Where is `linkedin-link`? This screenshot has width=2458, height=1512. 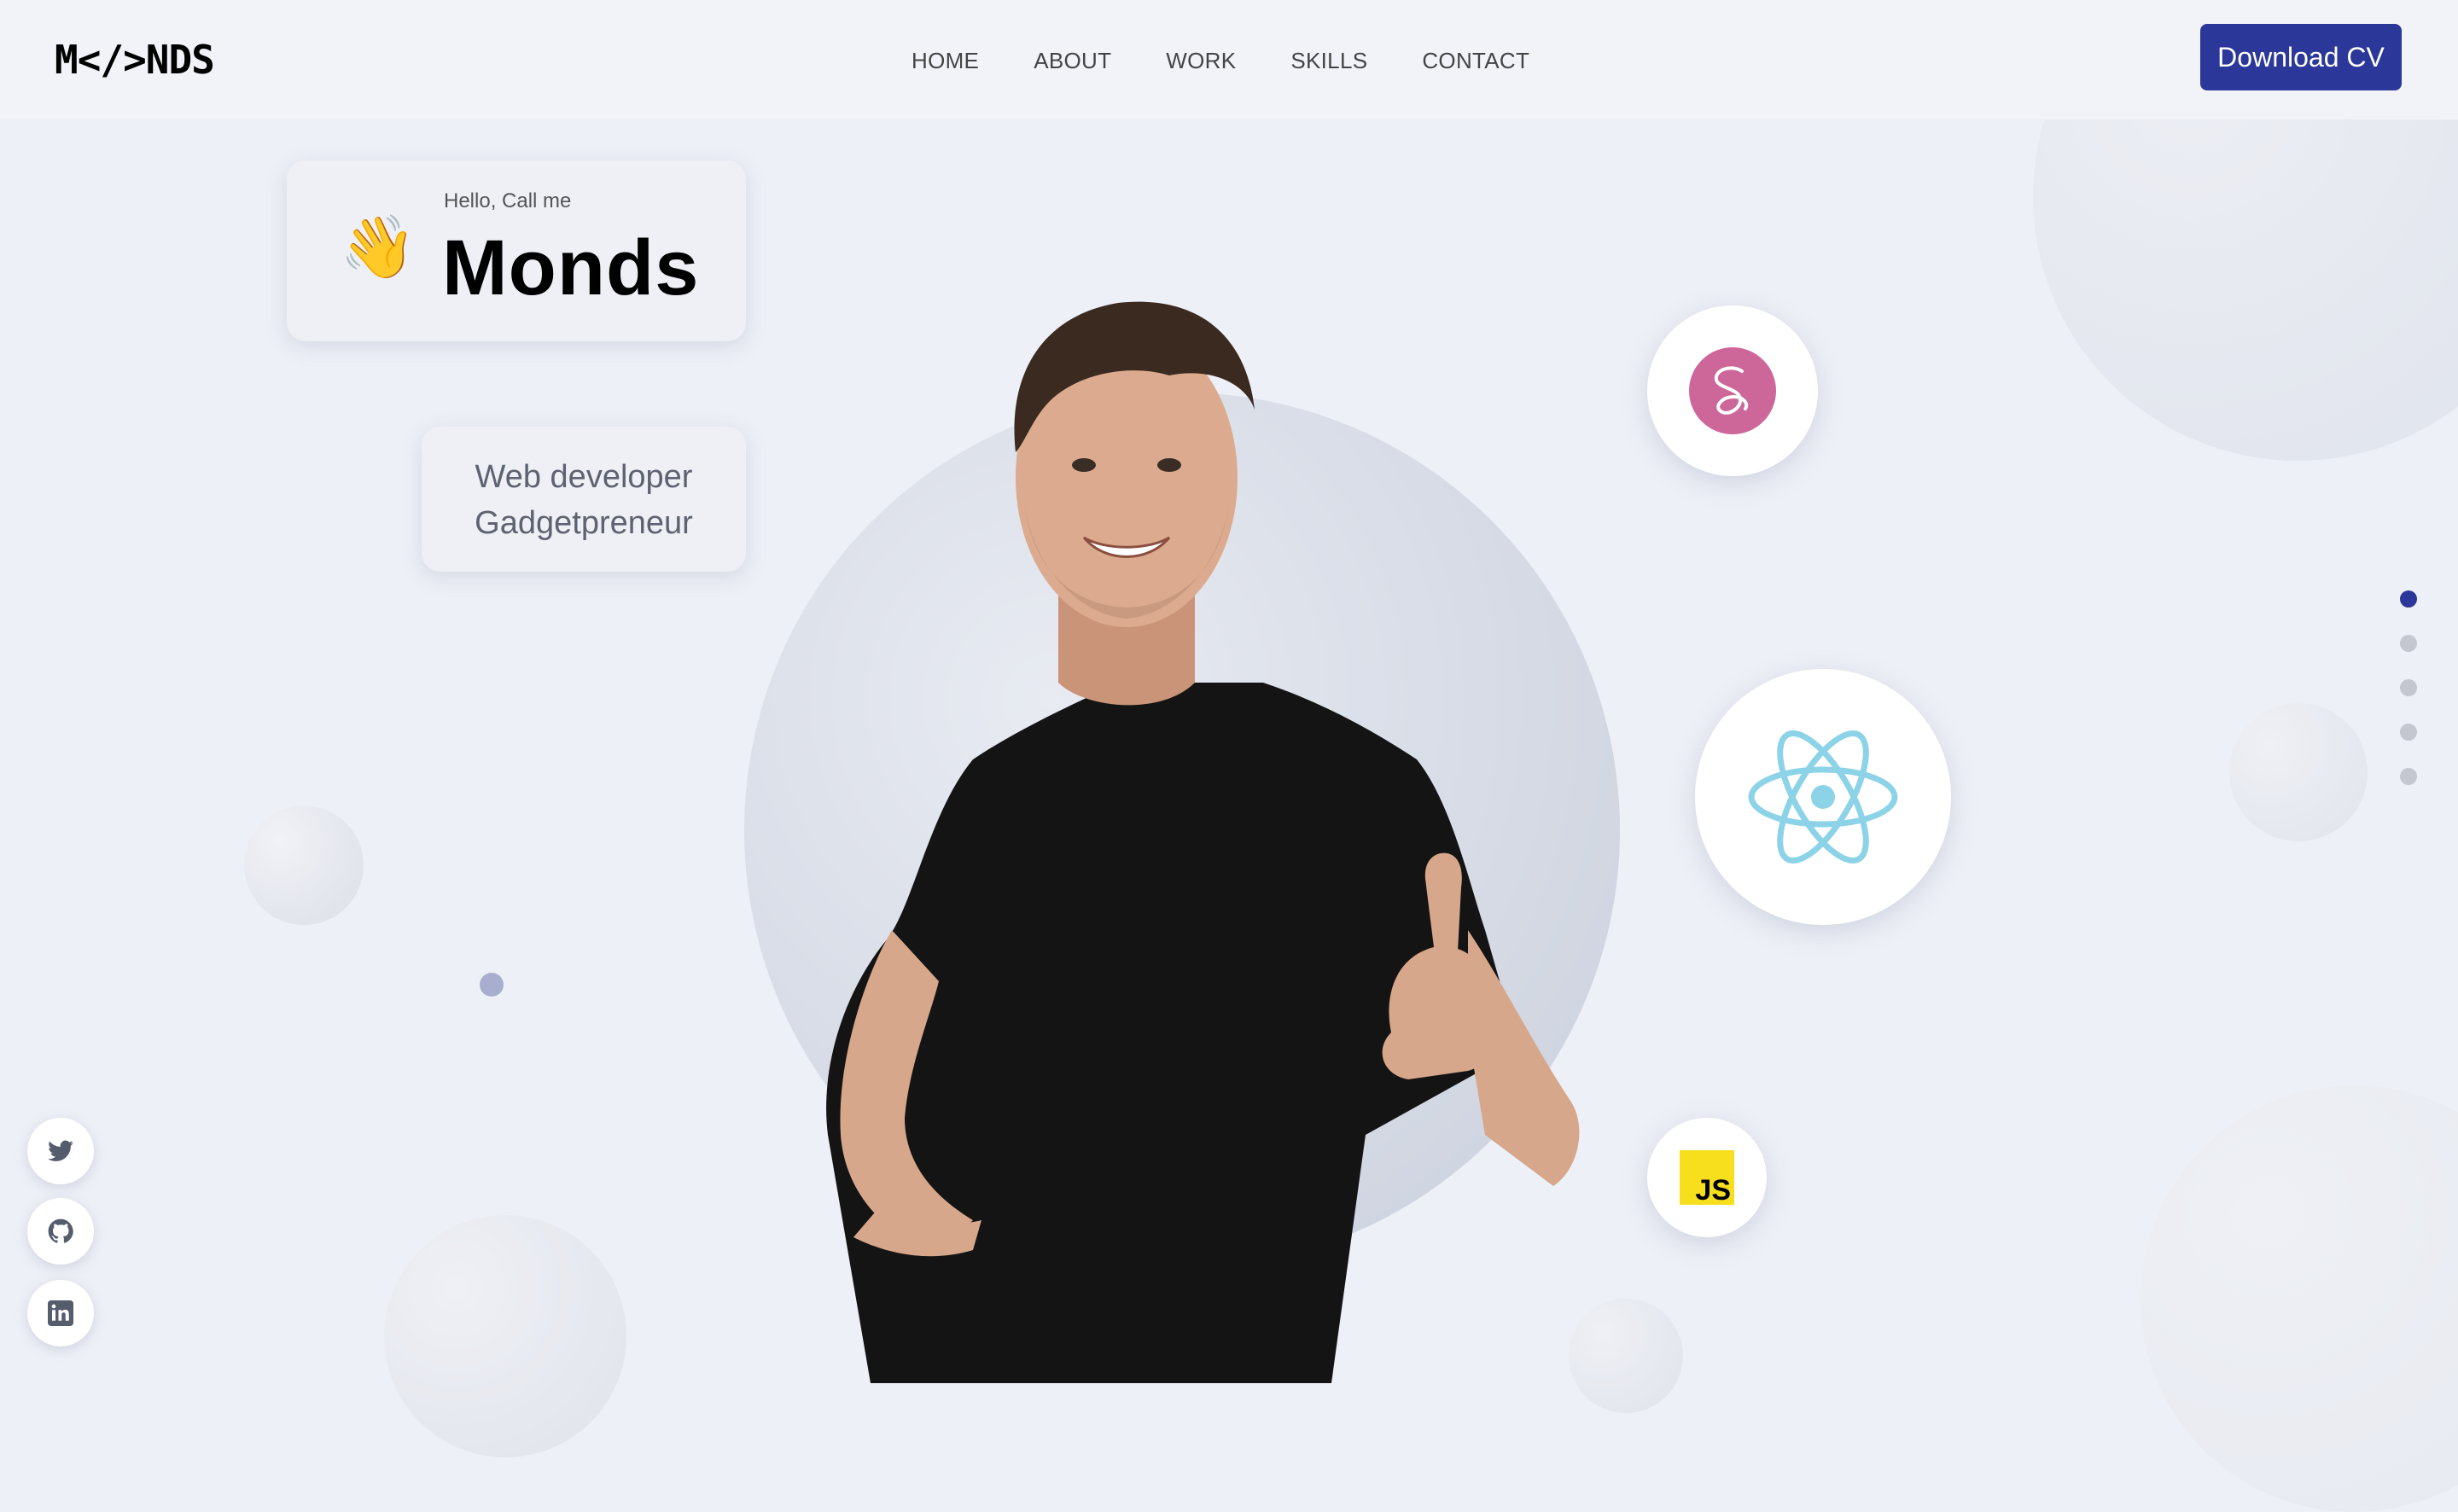 linkedin-link is located at coordinates (60, 1313).